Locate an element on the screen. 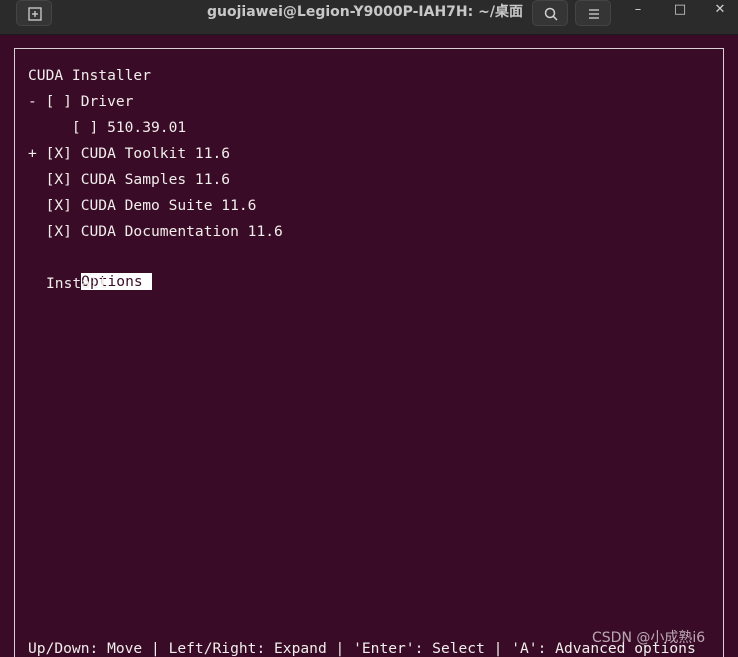 The height and width of the screenshot is (657, 738). watermark: CSDN @小成熟i6 is located at coordinates (649, 638).